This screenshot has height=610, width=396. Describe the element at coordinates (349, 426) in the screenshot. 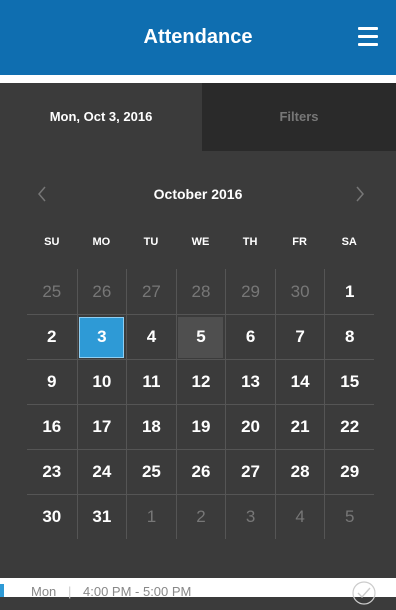

I see `calendar-day: 22` at that location.